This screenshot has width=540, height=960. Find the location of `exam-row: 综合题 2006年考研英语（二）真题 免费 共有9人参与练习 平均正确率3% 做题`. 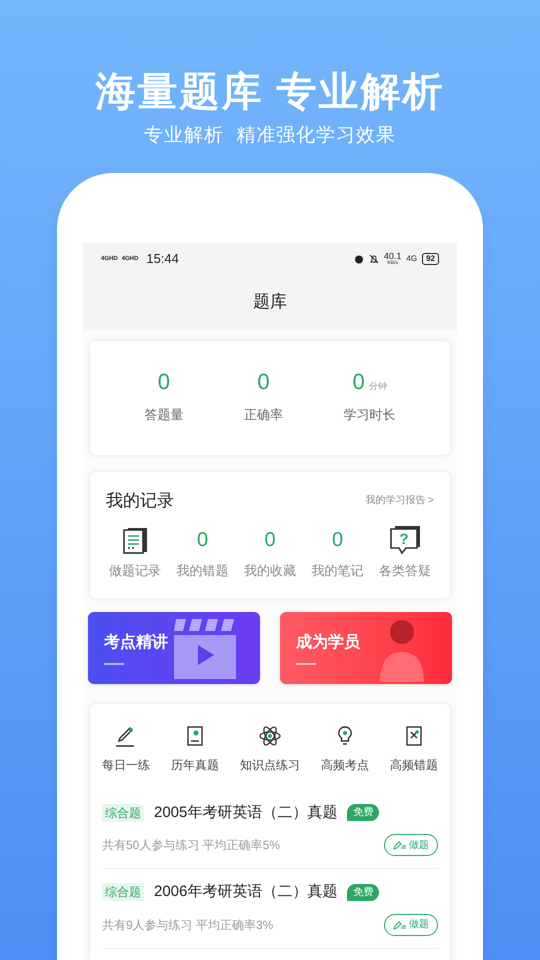

exam-row: 综合题 2006年考研英语（二）真题 免费 共有9人参与练习 平均正确率3% 做题 is located at coordinates (270, 908).